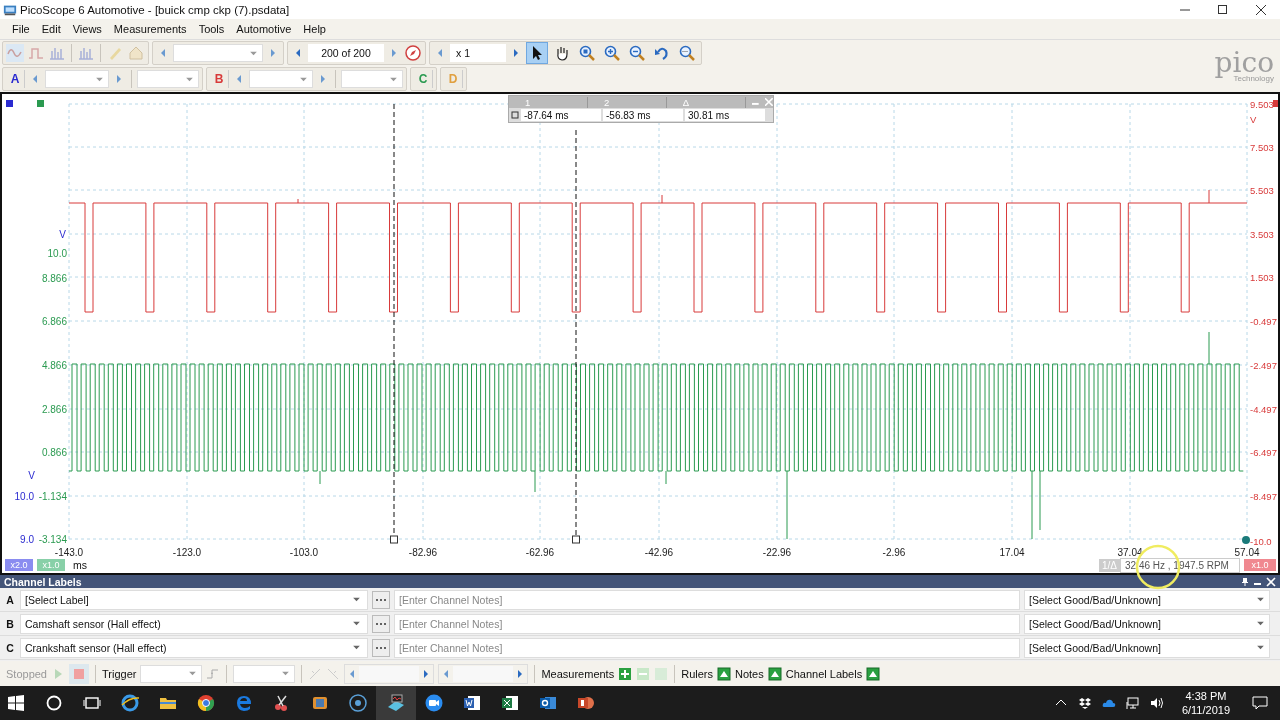 The image size is (1280, 720). What do you see at coordinates (1262, 104) in the screenshot?
I see `axis-label: 9.503` at bounding box center [1262, 104].